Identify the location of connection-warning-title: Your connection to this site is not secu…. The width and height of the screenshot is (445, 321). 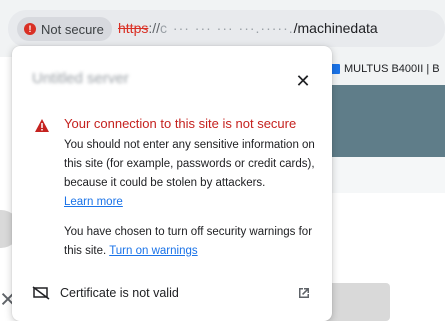
(180, 123).